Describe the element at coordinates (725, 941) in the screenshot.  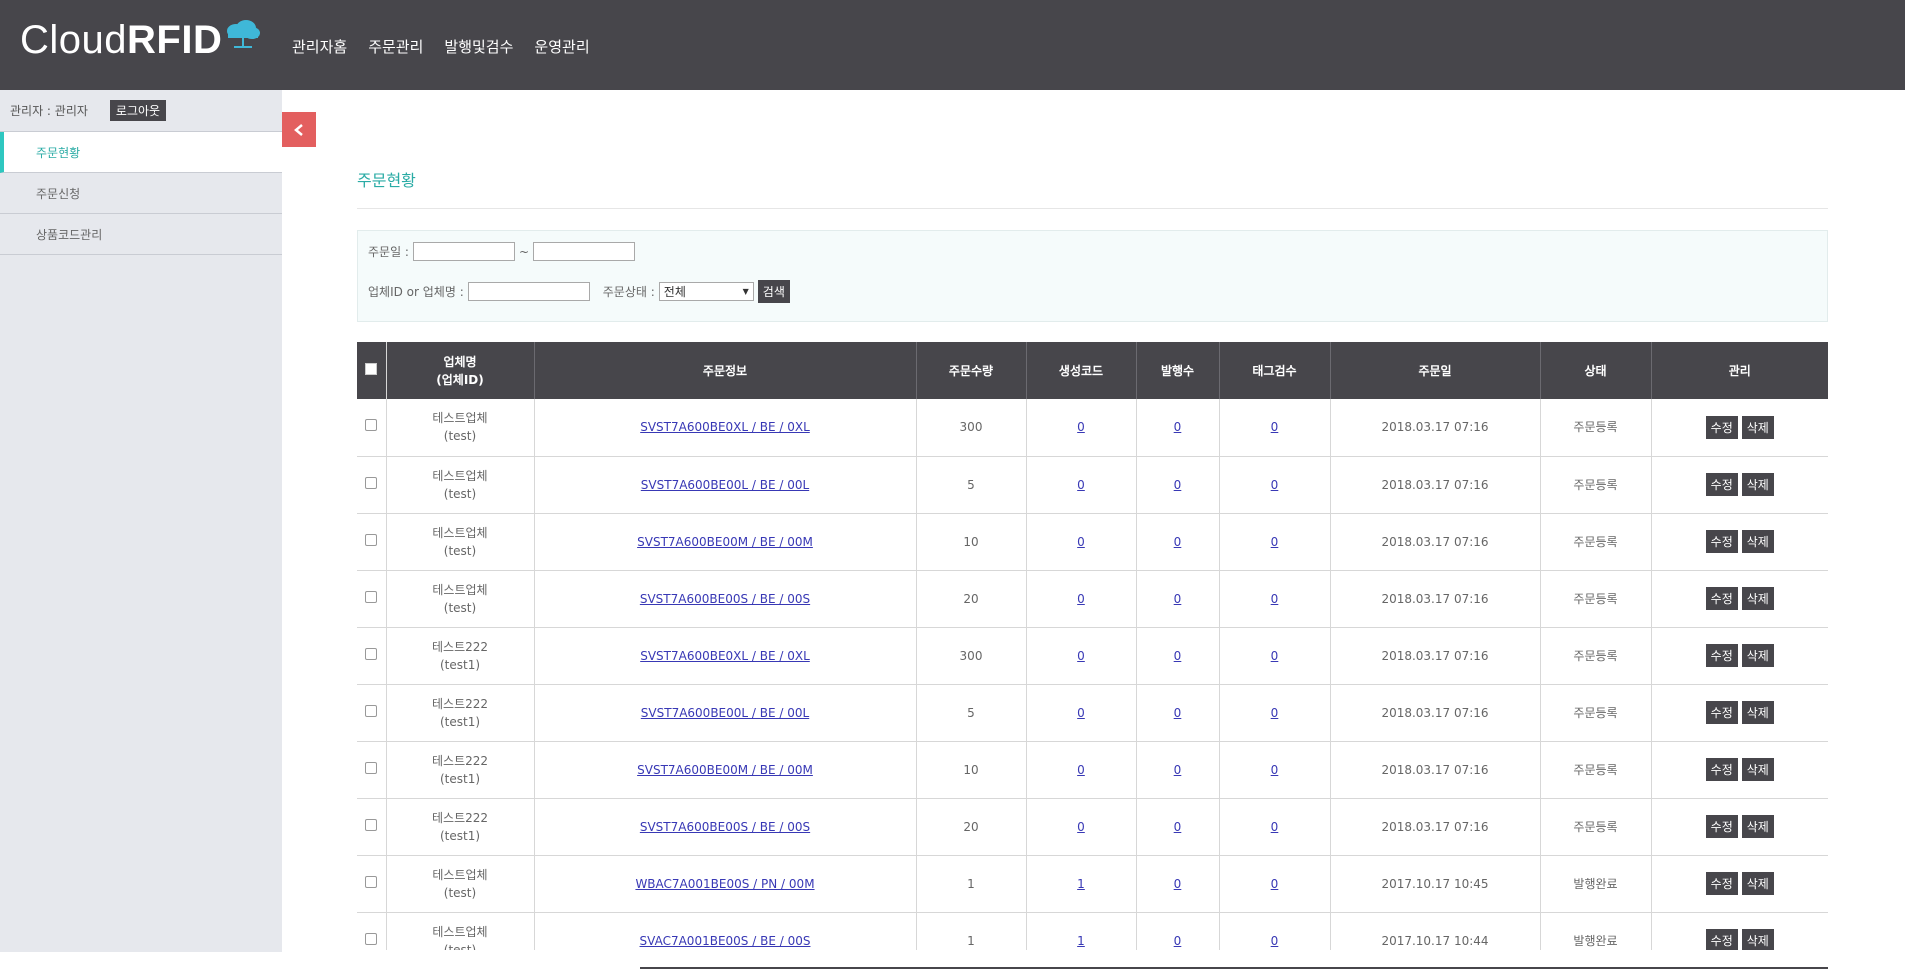
I see `order-info-link: SVAC7A001BE00S / BE / 00S` at that location.